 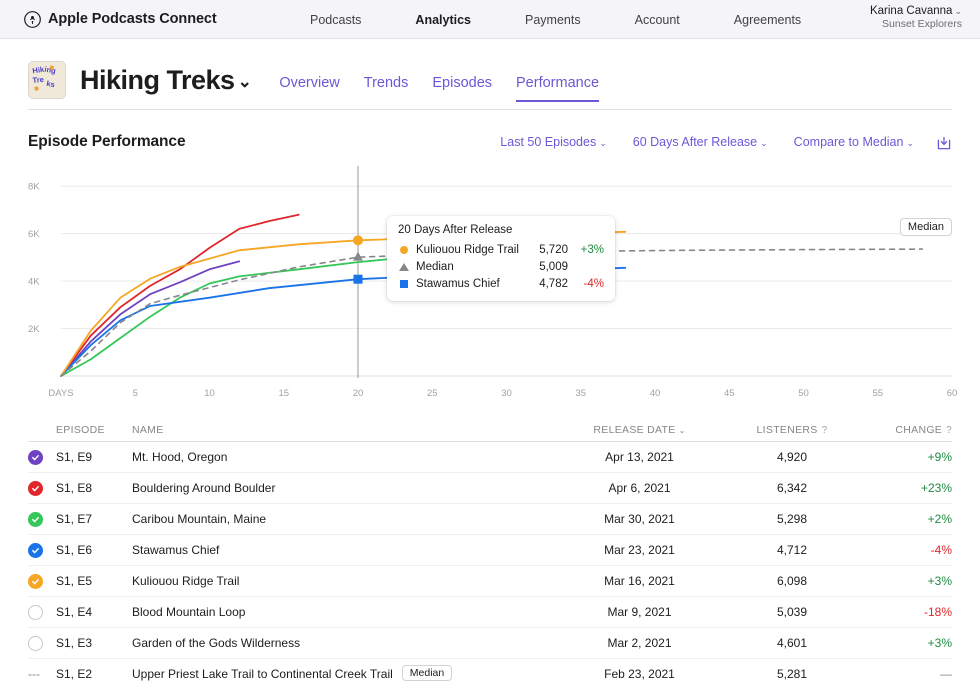 I want to click on cell-listeners: 4,920, so click(x=792, y=457).